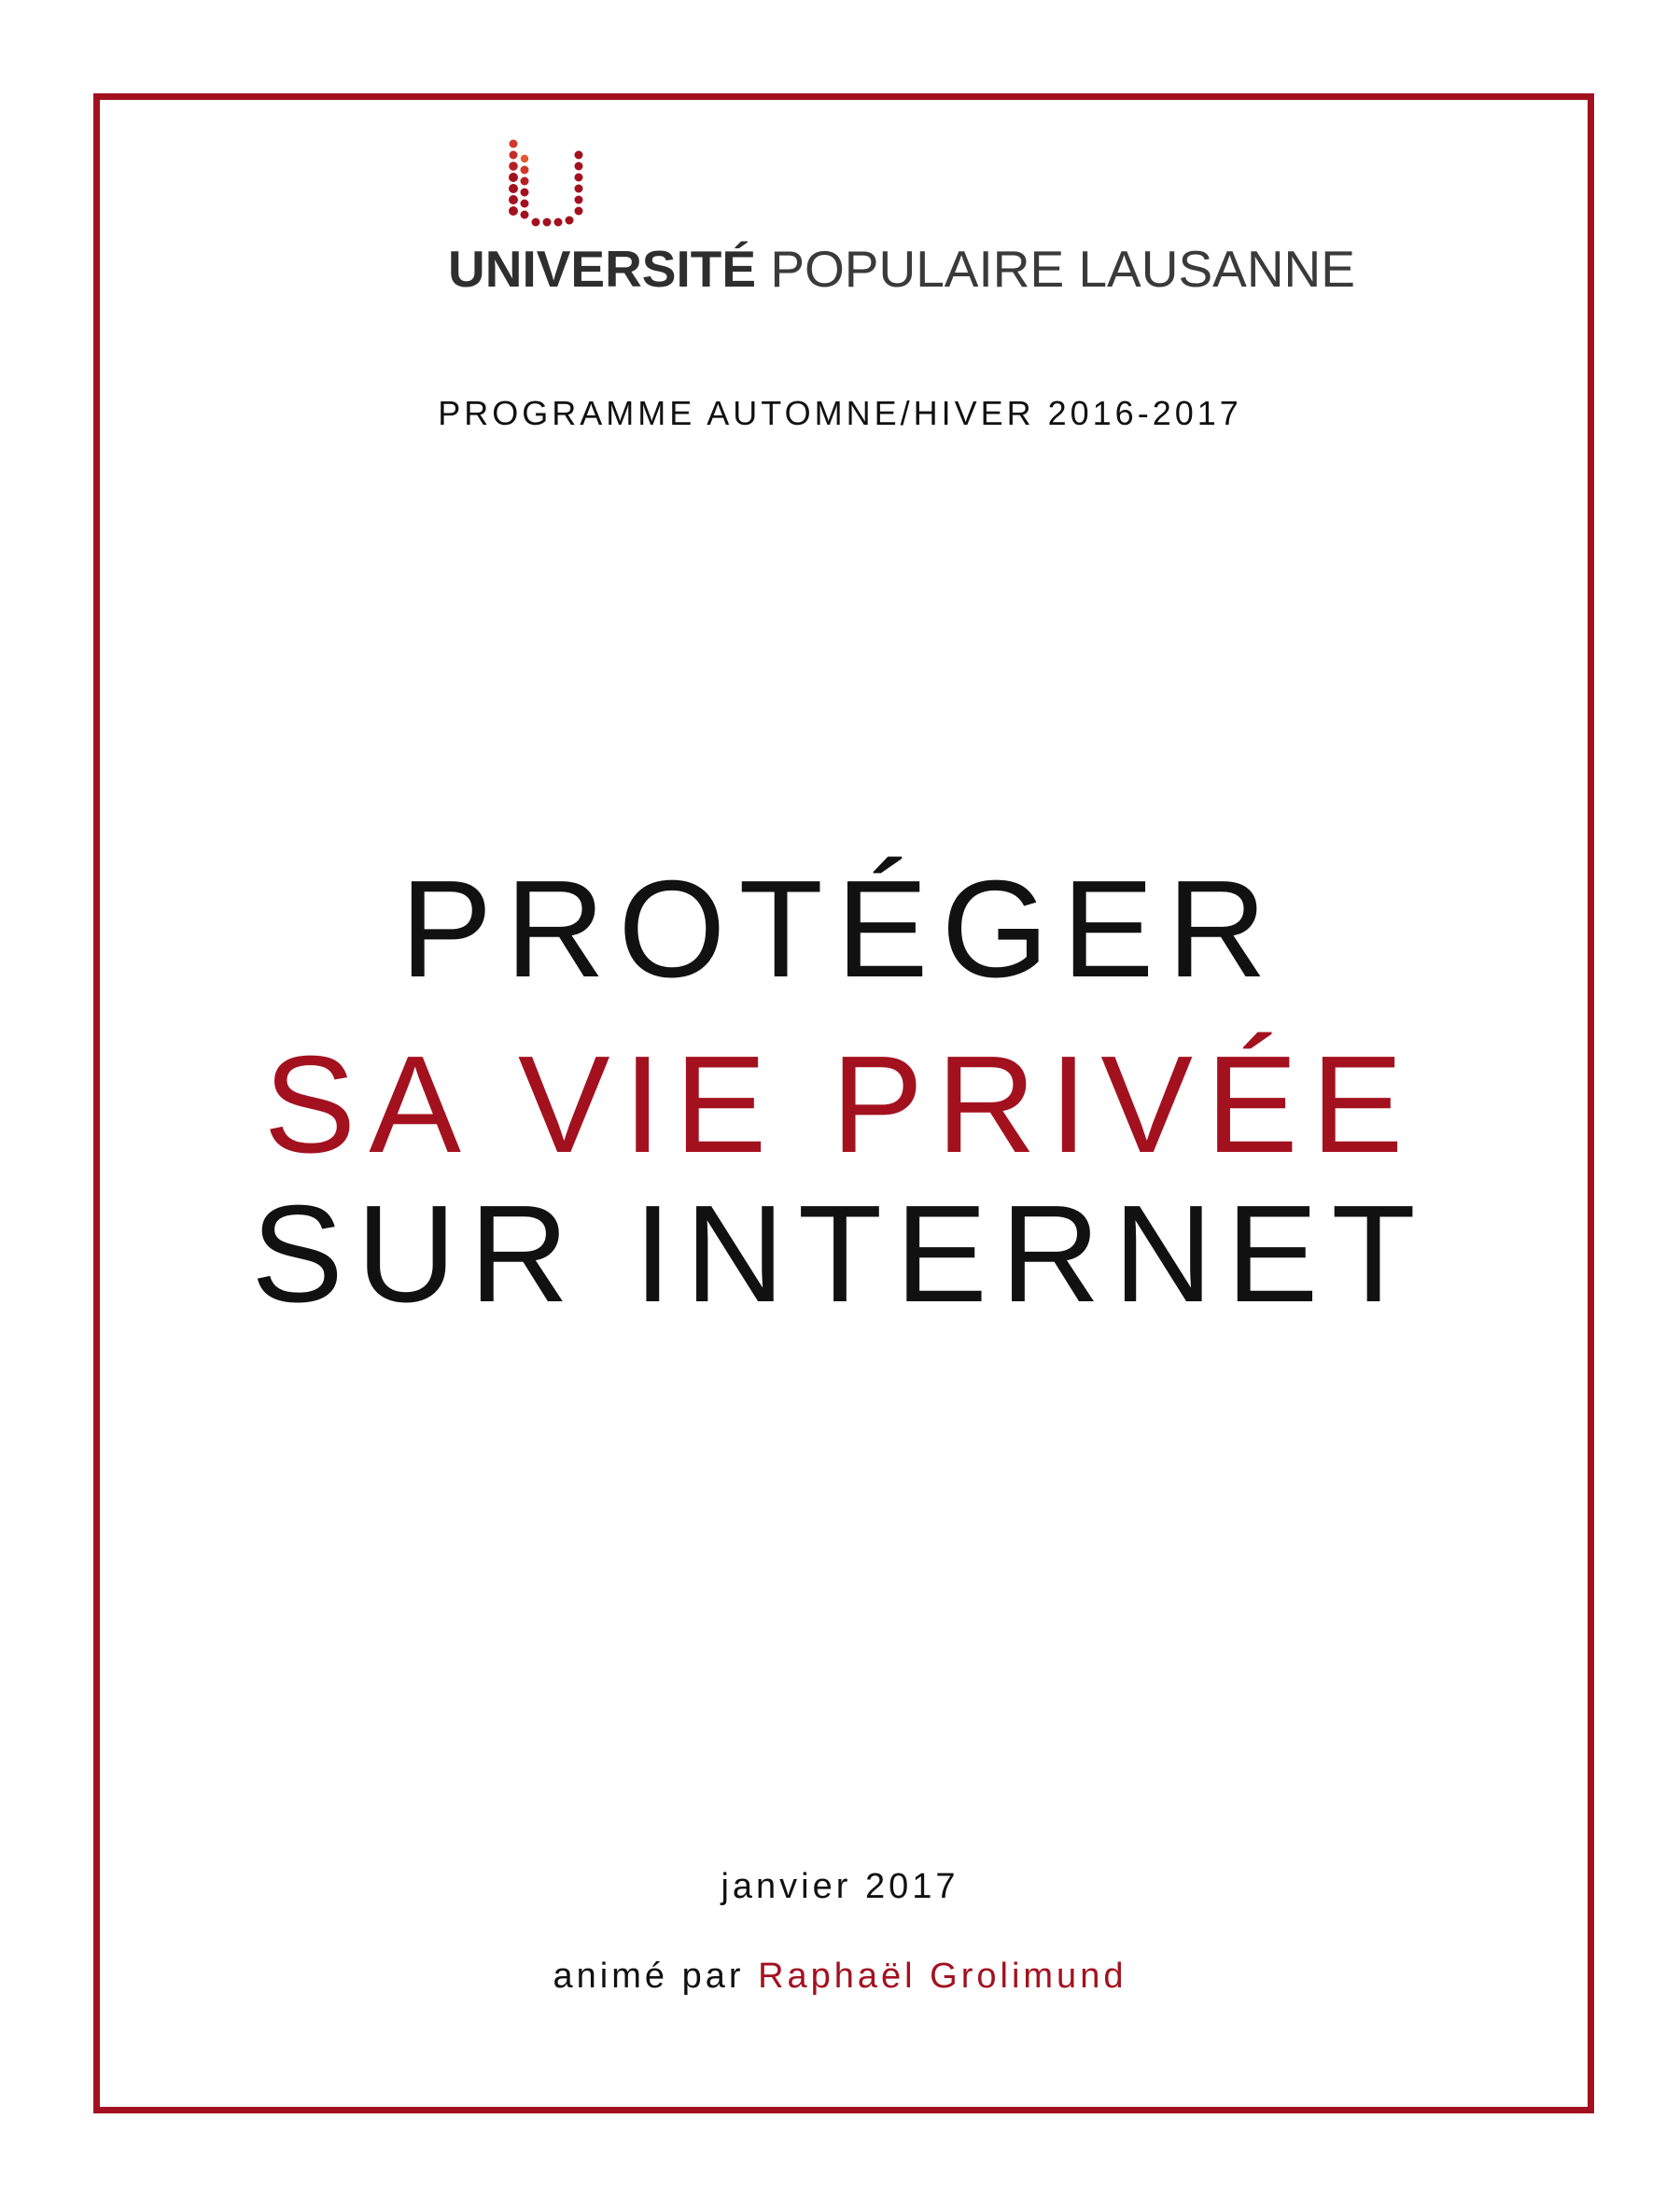  What do you see at coordinates (649, 1976) in the screenshot?
I see `host-prefix: animé par` at bounding box center [649, 1976].